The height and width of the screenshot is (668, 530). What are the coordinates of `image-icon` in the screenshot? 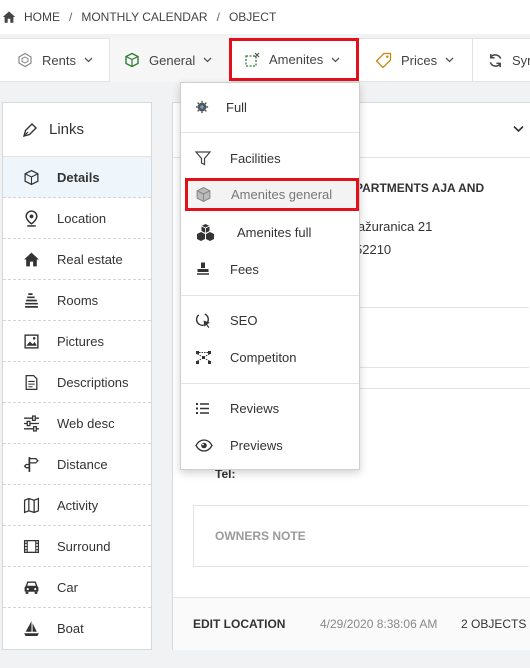 It's located at (31, 341).